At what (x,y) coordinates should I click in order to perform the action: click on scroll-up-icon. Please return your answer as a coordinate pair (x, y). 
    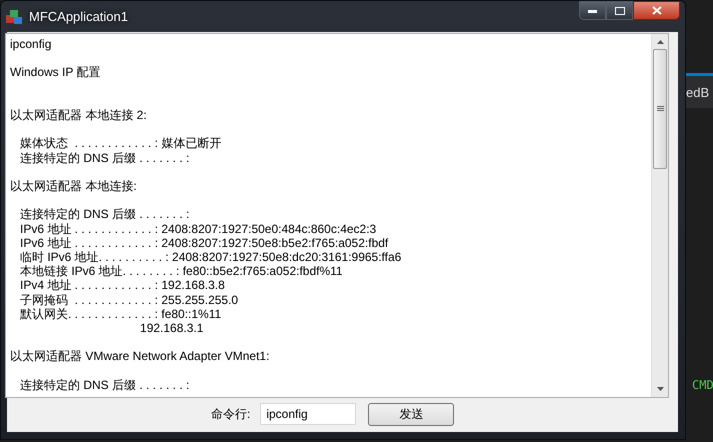
    Looking at the image, I should click on (660, 42).